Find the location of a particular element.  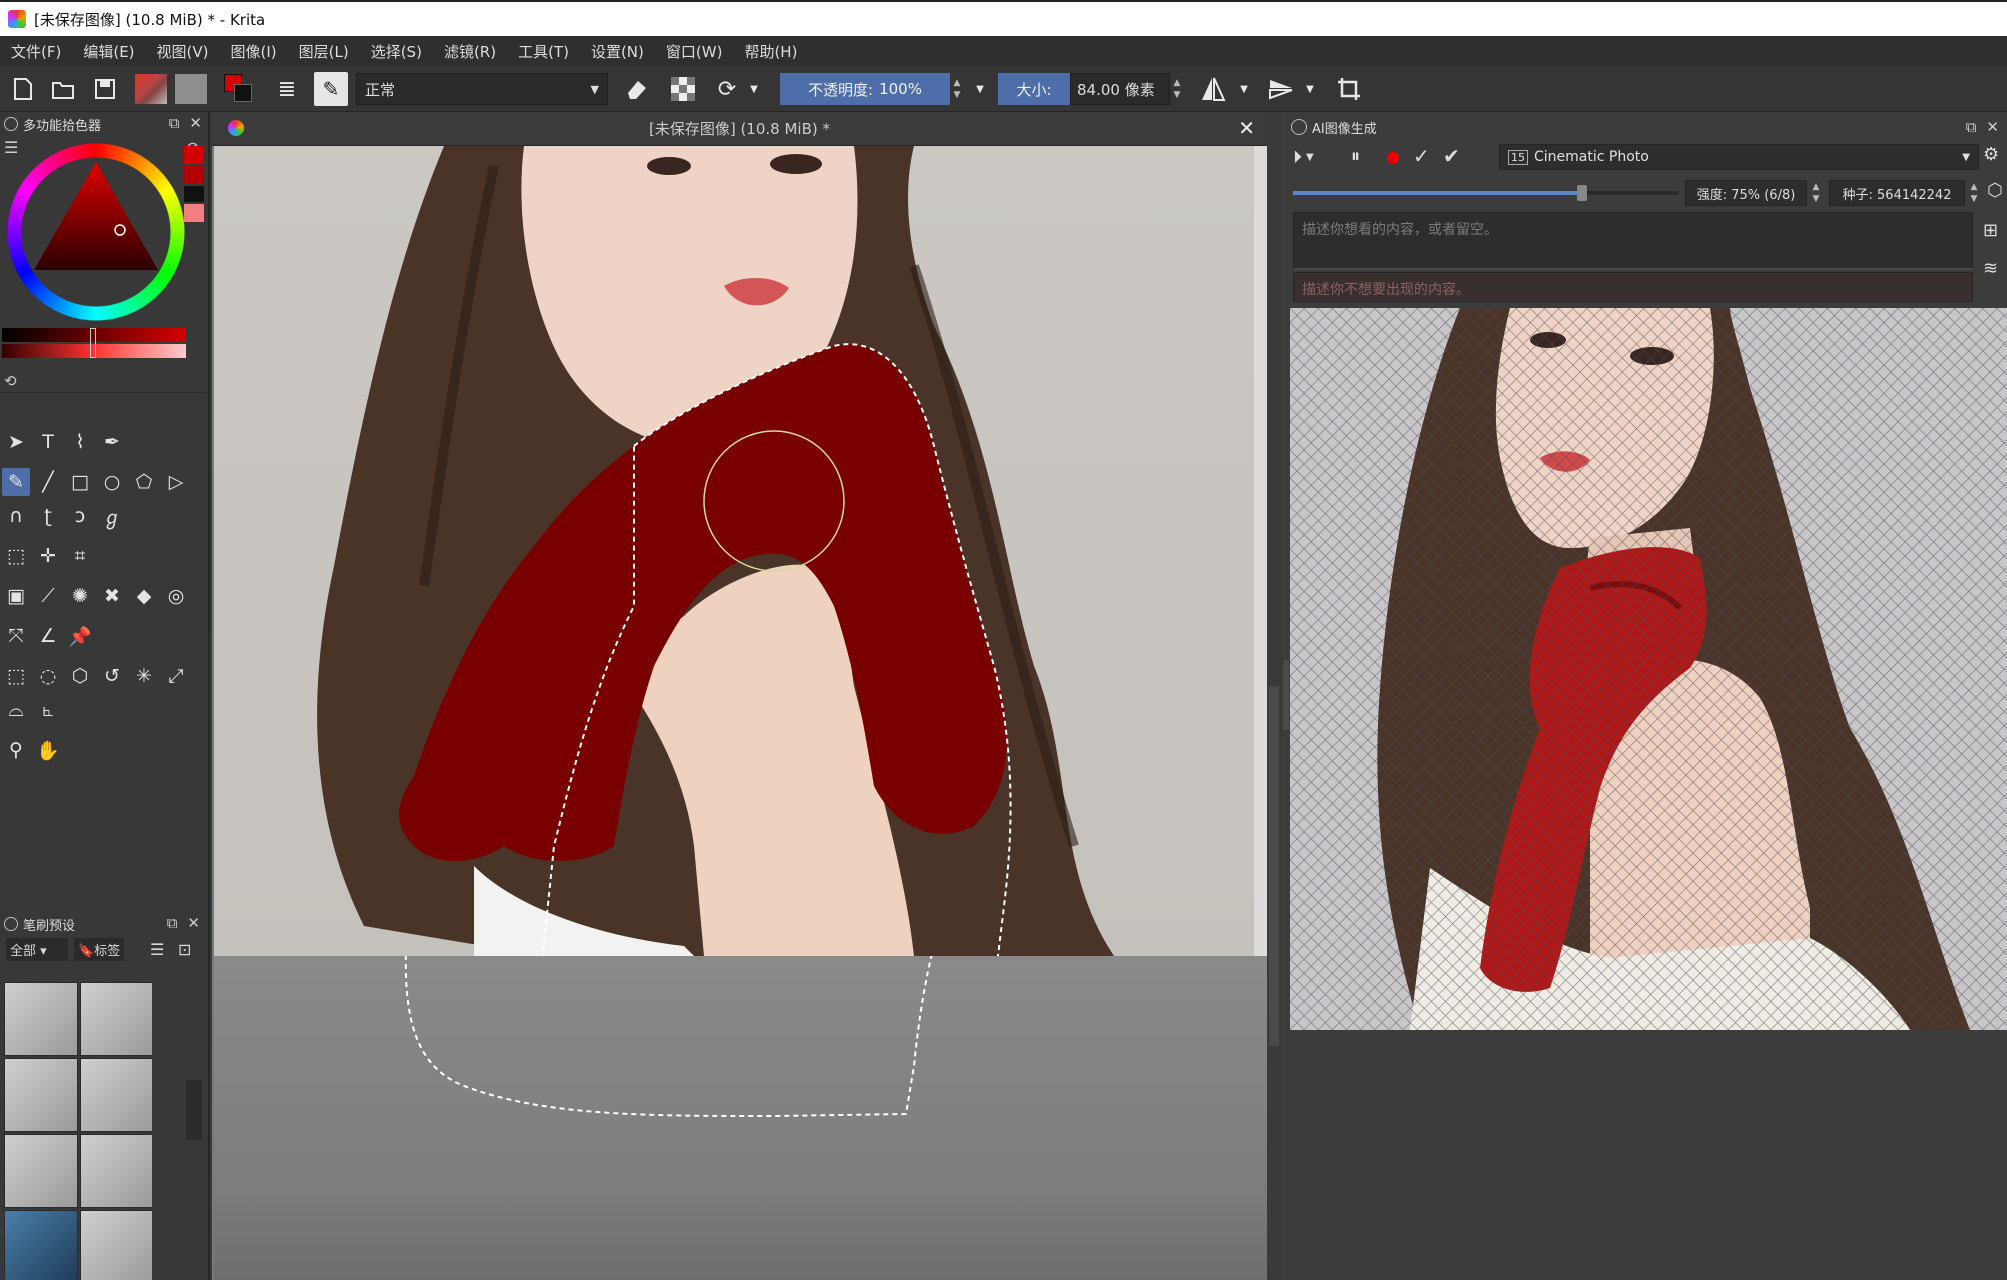

enclose-fill-tool: ◎ is located at coordinates (176, 596).